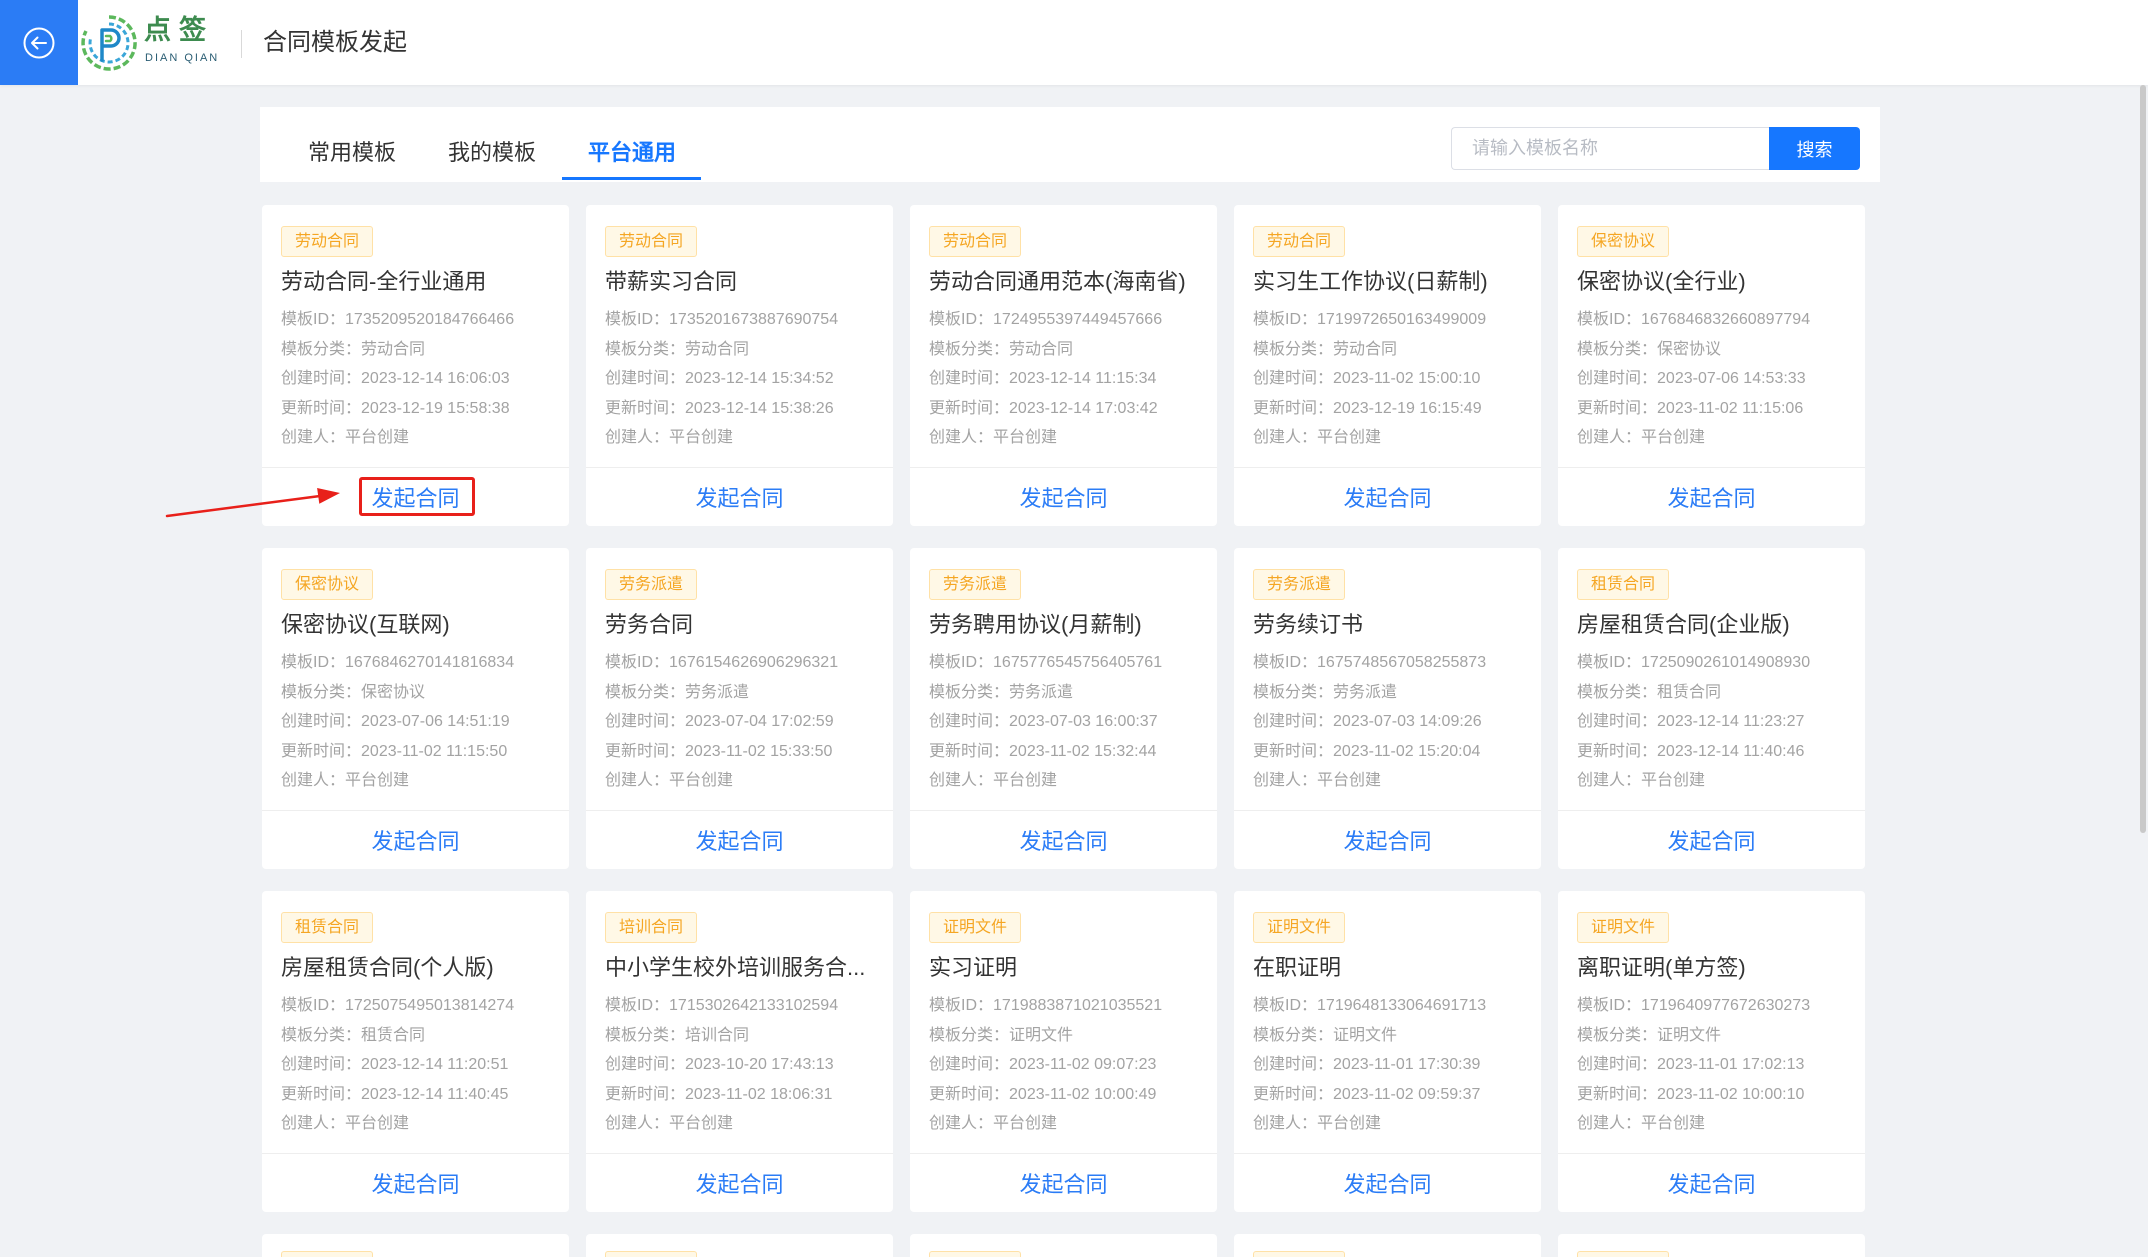  I want to click on template-id-value: 1719648133064691713, so click(1402, 1005).